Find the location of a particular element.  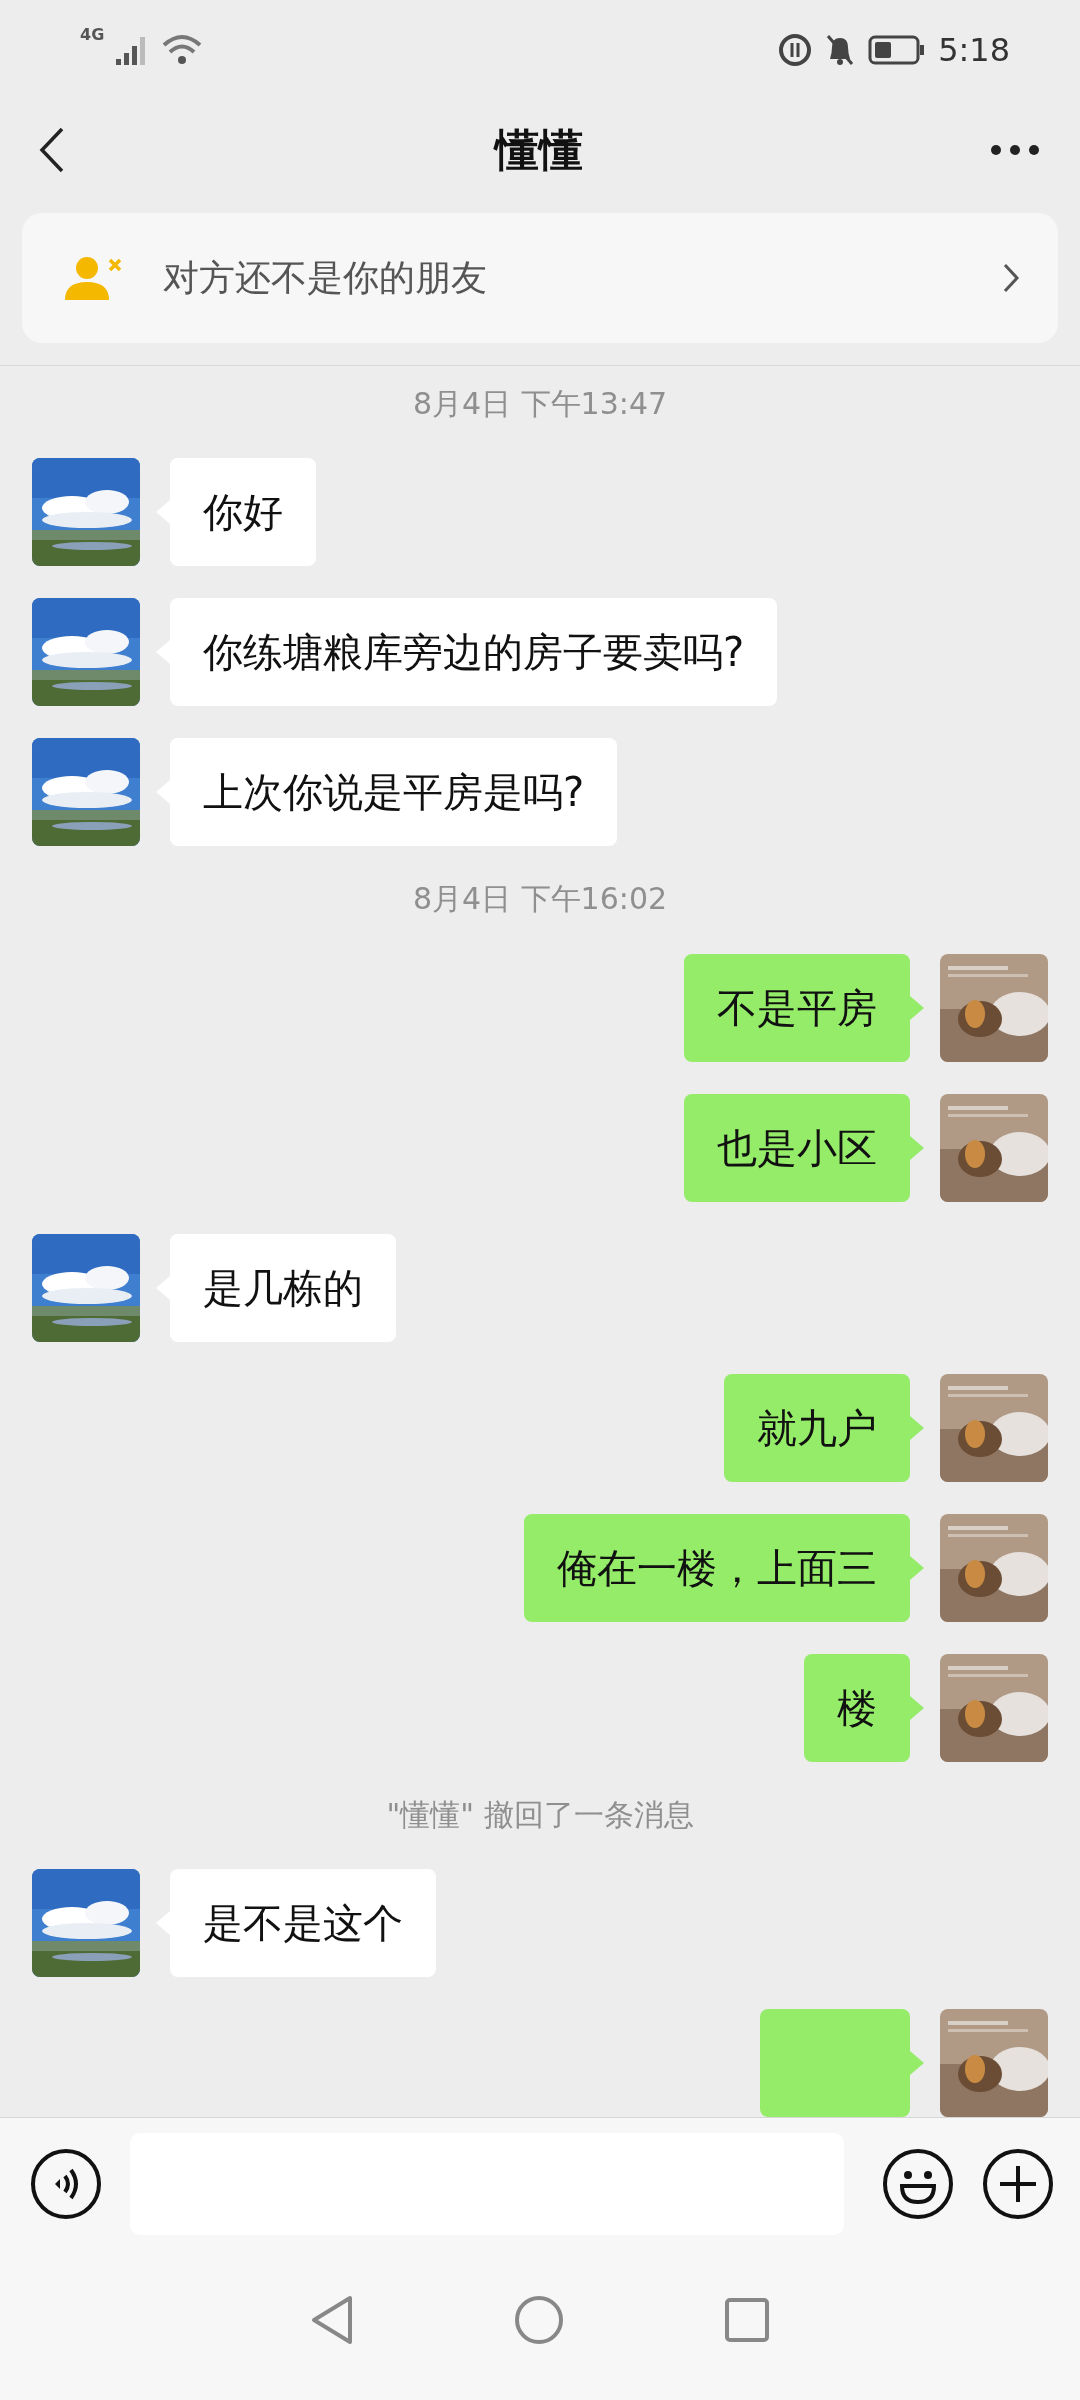

message-bubble: 不是平房 is located at coordinates (797, 1007).